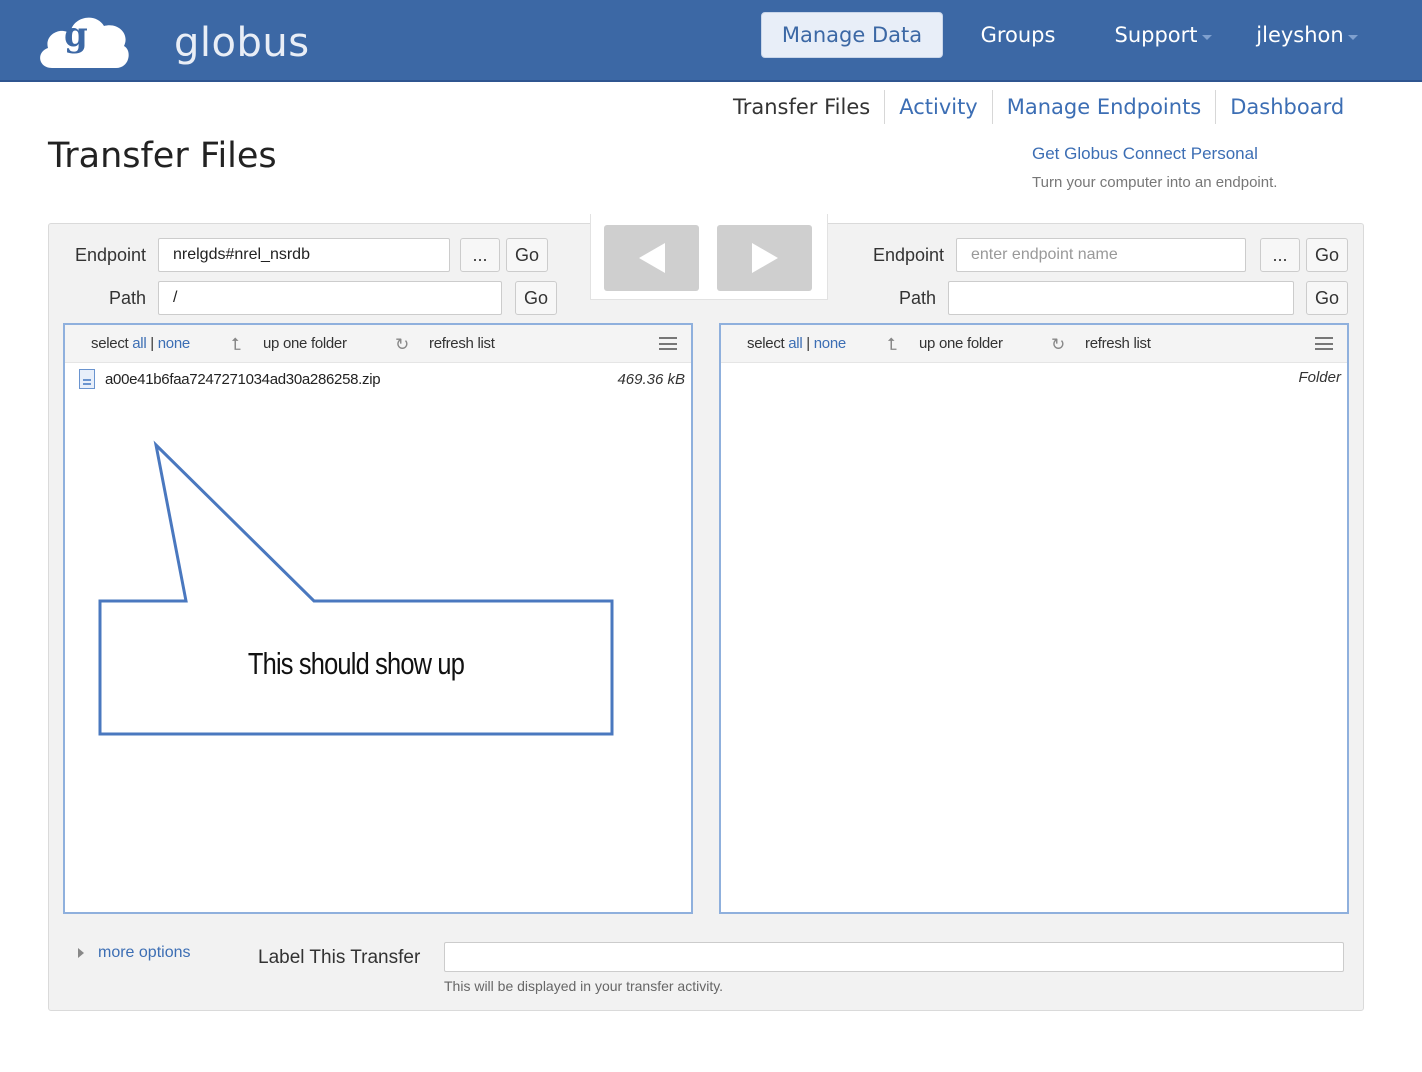 This screenshot has height=1072, width=1422. Describe the element at coordinates (243, 379) in the screenshot. I see `file-name: a00e41b6faa7247271034ad30a286258.zip` at that location.